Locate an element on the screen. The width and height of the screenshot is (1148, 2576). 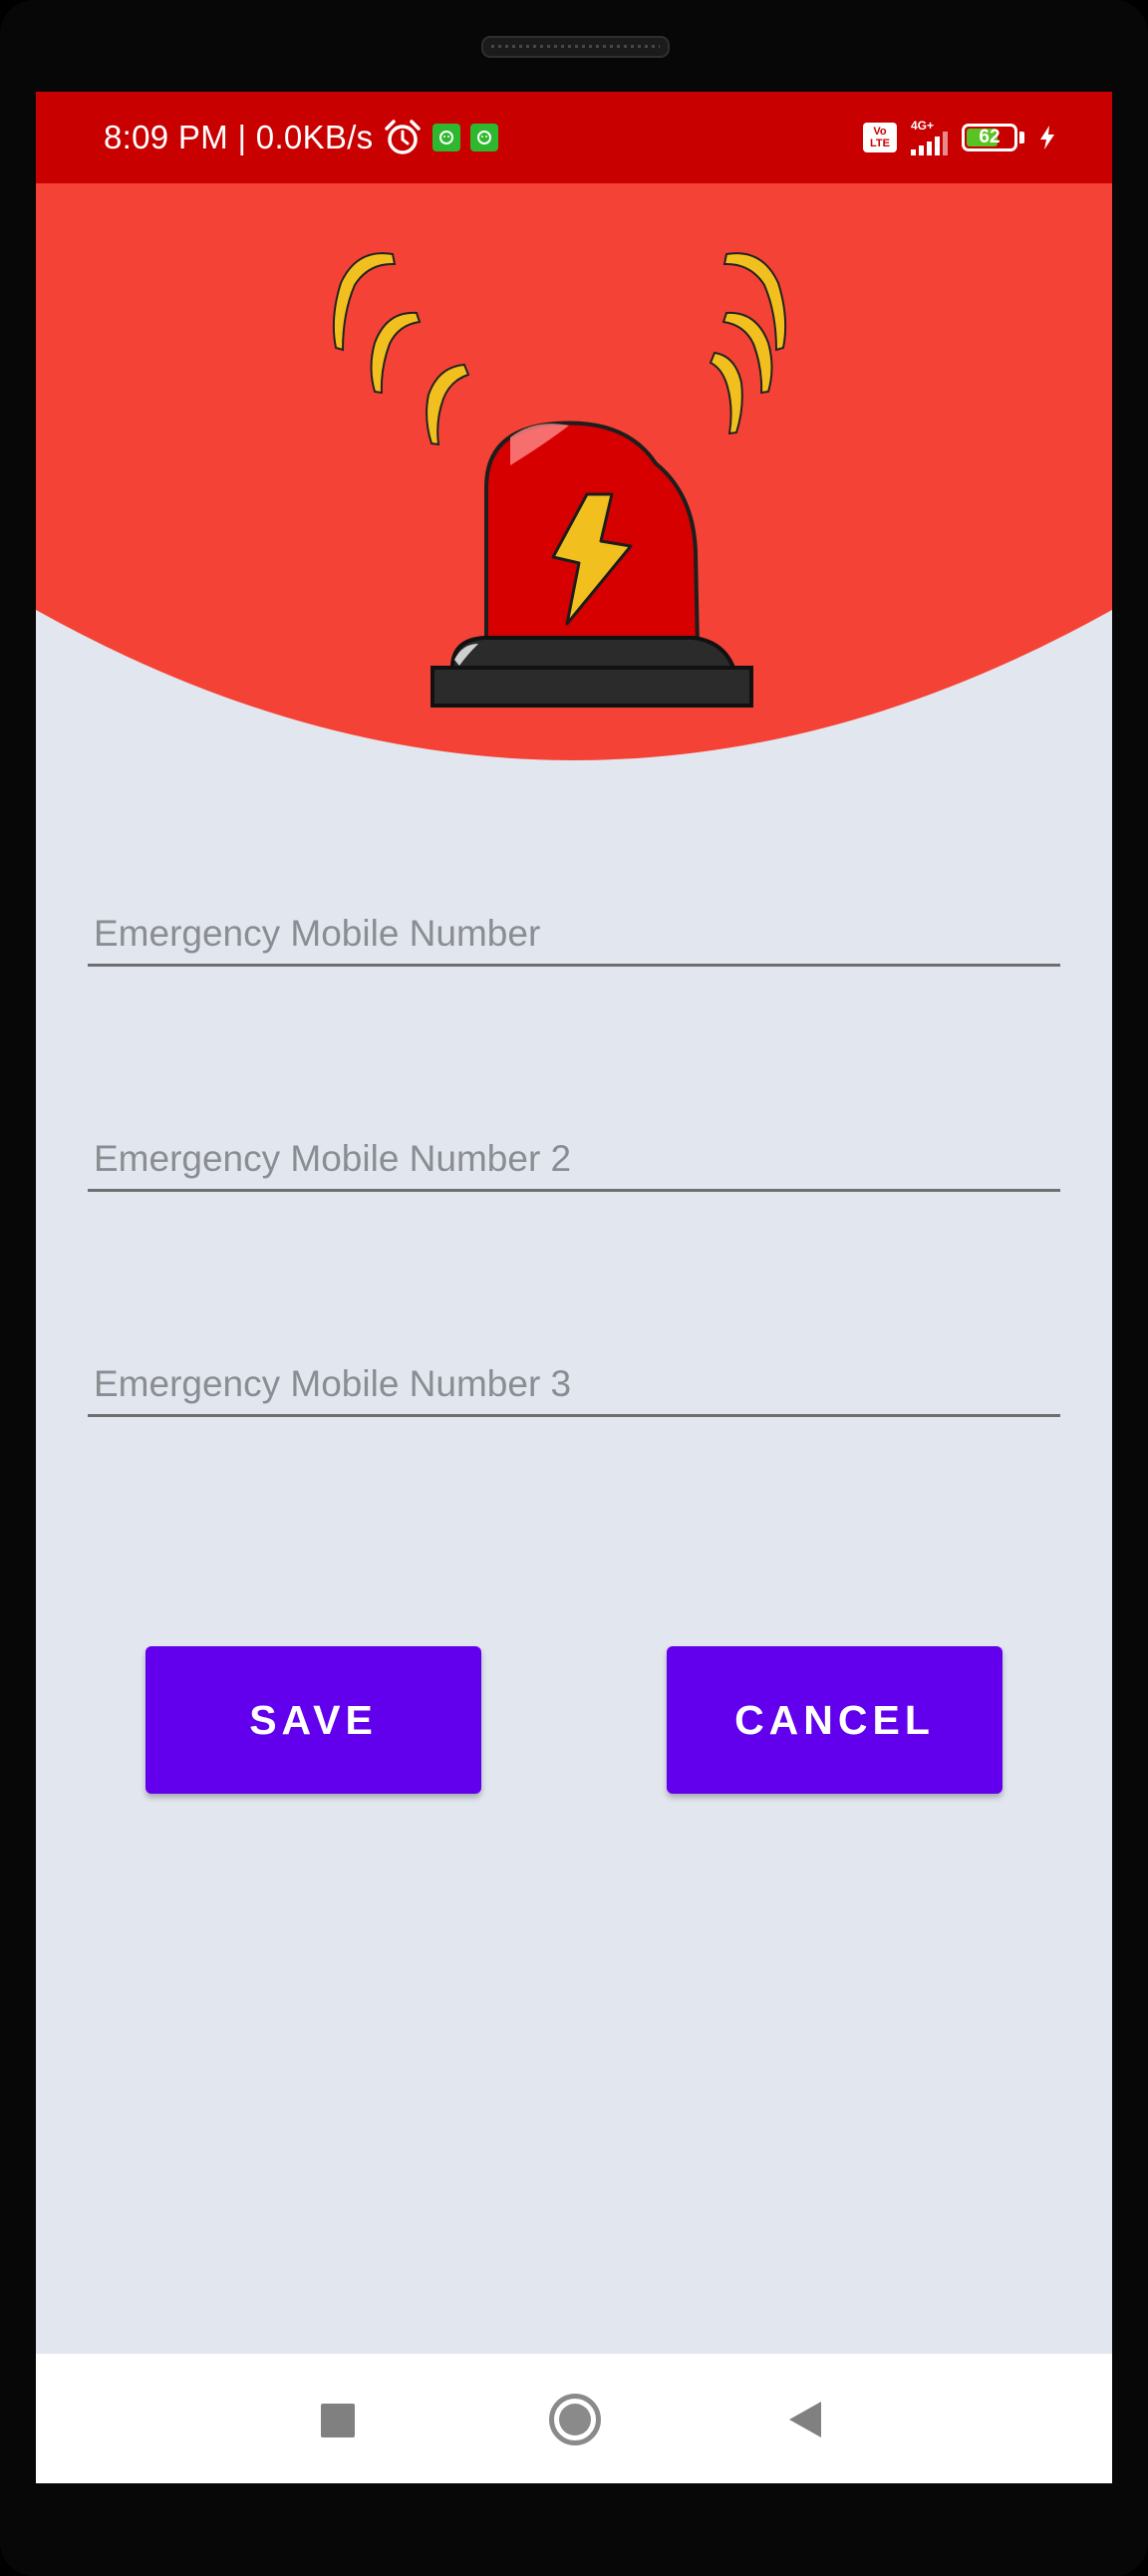
home-icon is located at coordinates (575, 2419).